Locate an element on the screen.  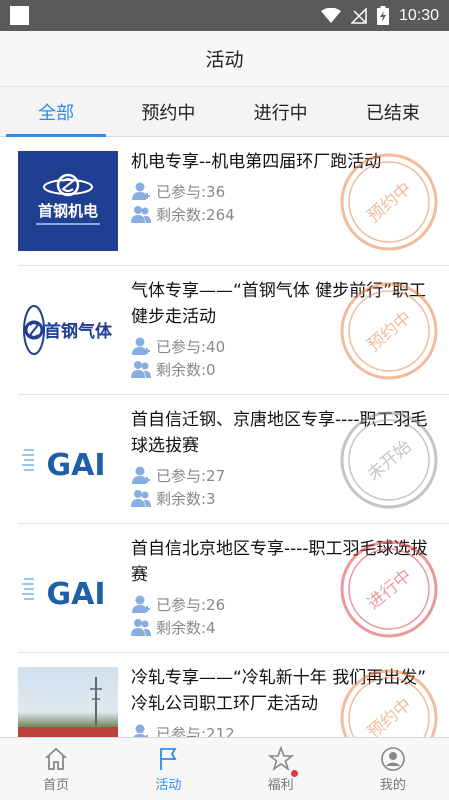
nav-label: 福利 is located at coordinates (280, 785).